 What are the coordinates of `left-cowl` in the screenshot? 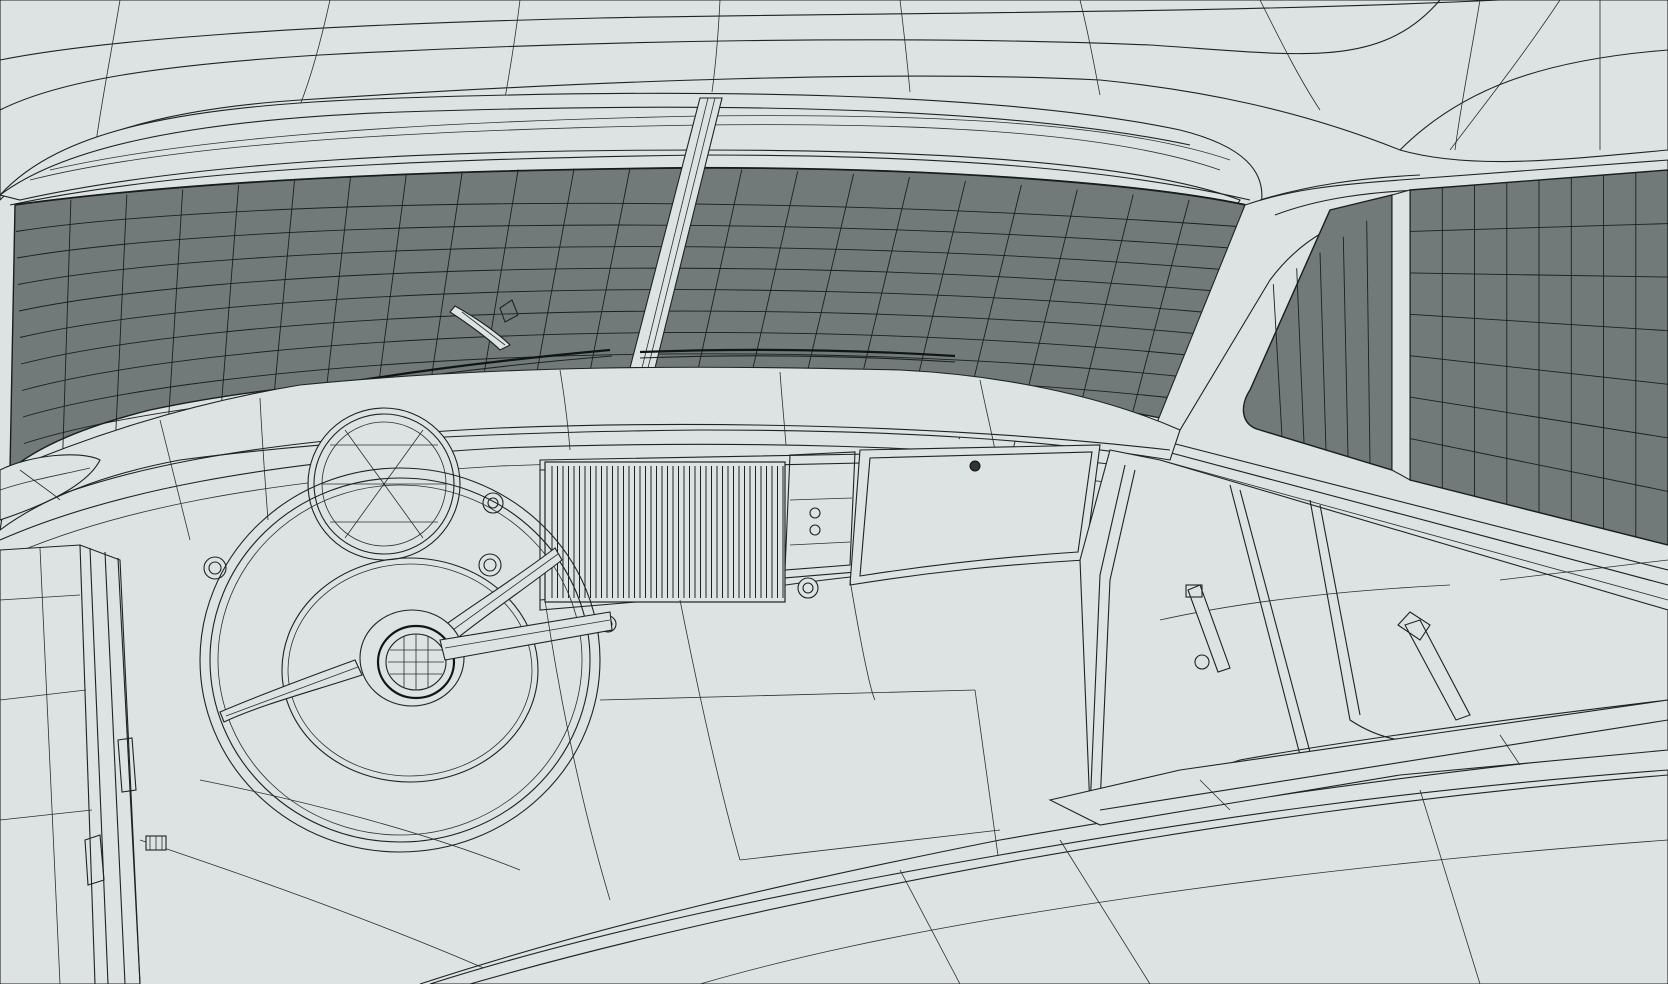 It's located at (50, 487).